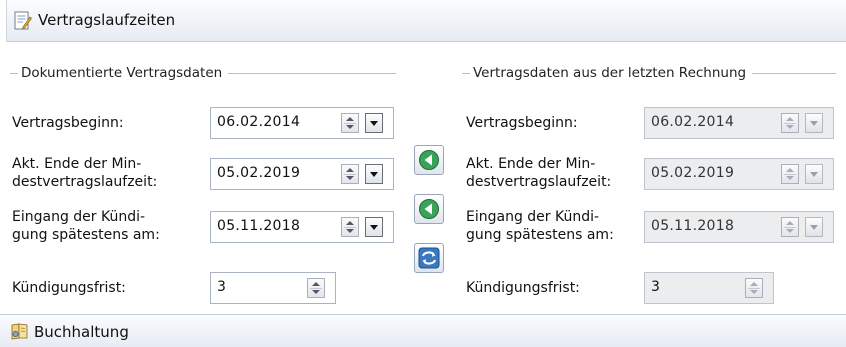 The width and height of the screenshot is (846, 347). I want to click on notice-deadline-date-input: 05.11.2018, so click(302, 227).